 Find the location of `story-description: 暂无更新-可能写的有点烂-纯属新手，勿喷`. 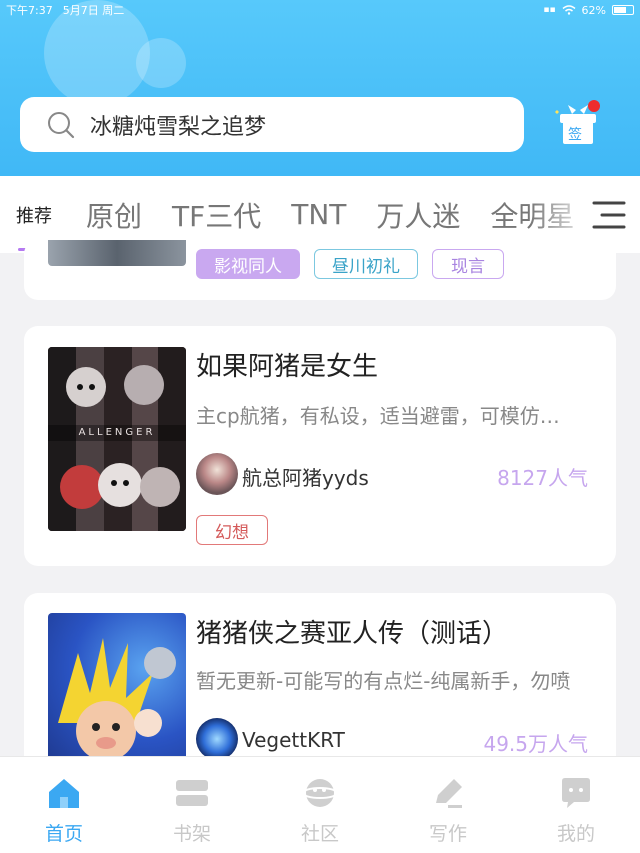

story-description: 暂无更新-可能写的有点烂-纯属新手，勿喷 is located at coordinates (383, 681).